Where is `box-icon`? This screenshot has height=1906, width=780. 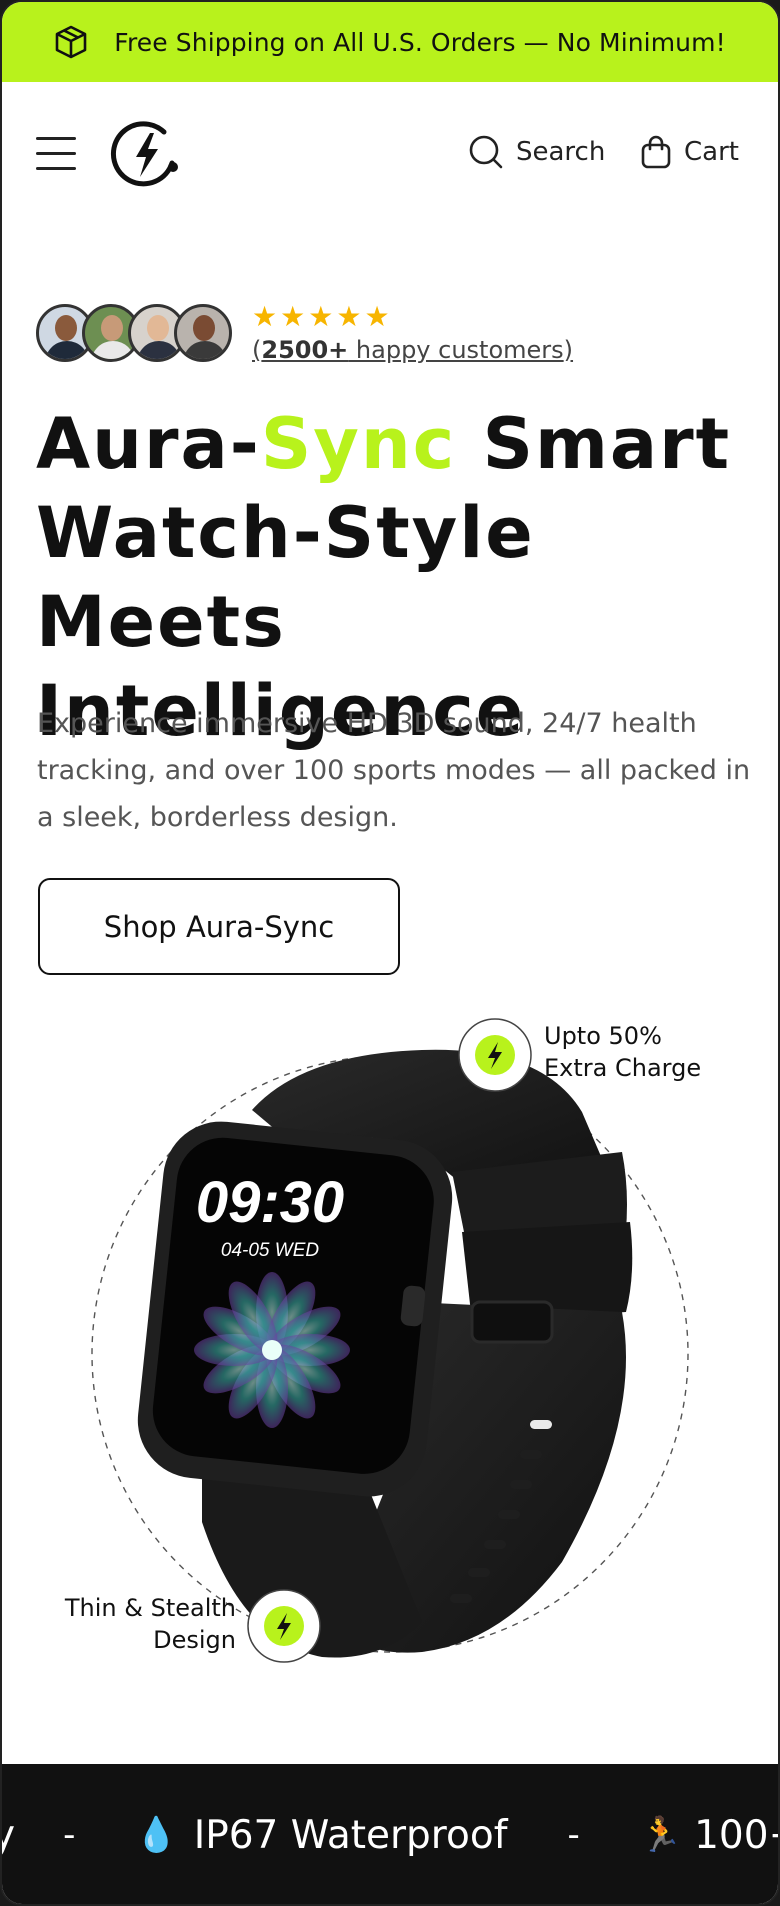 box-icon is located at coordinates (71, 42).